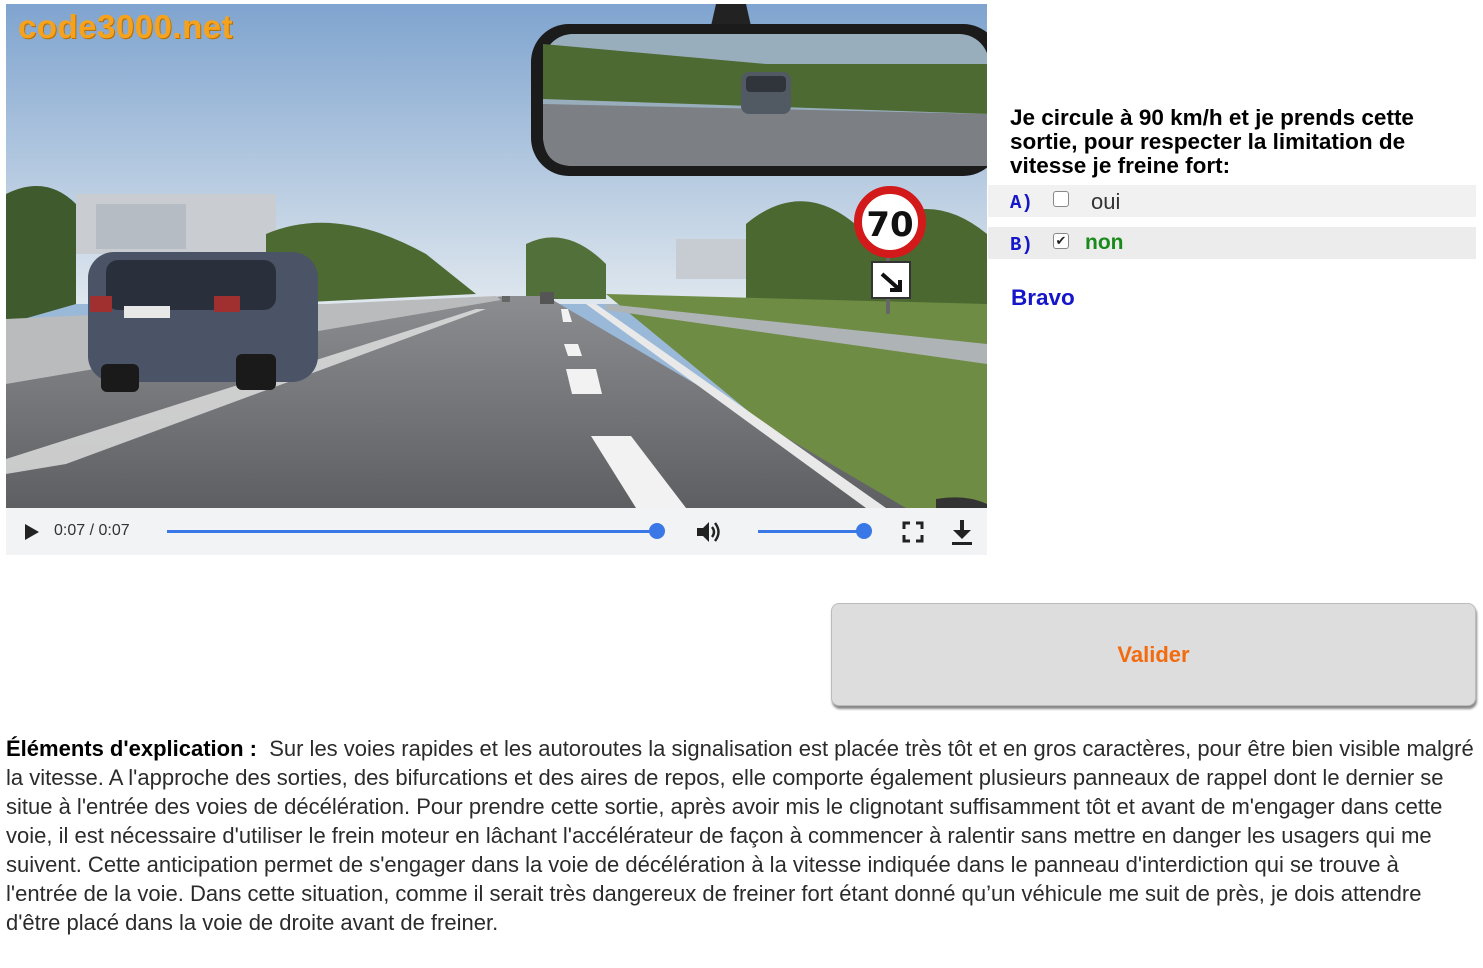 The width and height of the screenshot is (1483, 968). Describe the element at coordinates (889, 225) in the screenshot. I see `speed-sign-value: 70` at that location.